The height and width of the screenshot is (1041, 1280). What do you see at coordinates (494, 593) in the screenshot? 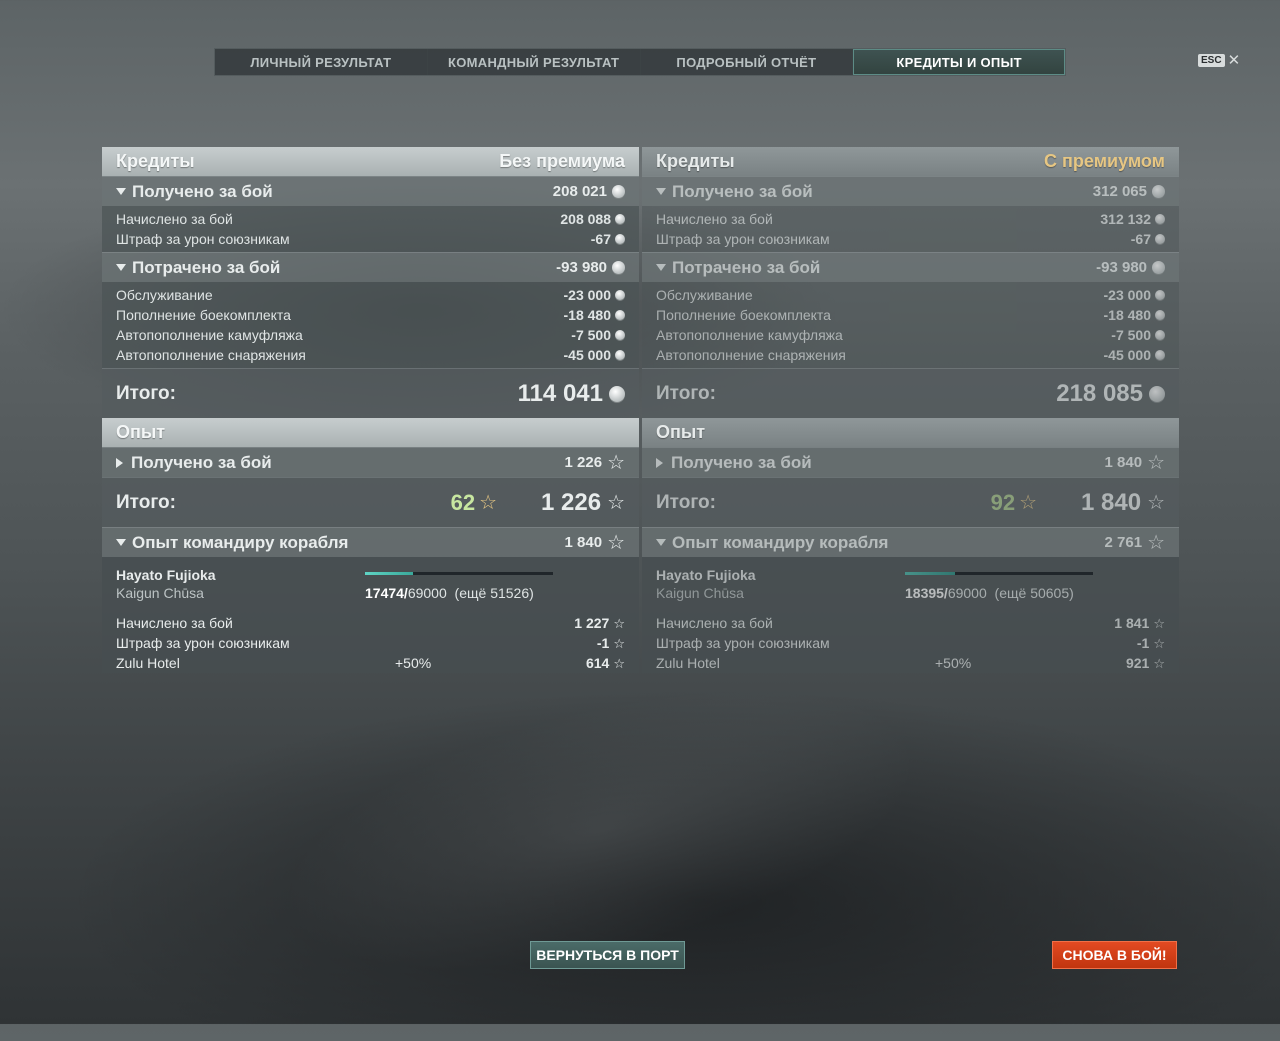
I see `commander-xp-left: (ещё 51526)` at bounding box center [494, 593].